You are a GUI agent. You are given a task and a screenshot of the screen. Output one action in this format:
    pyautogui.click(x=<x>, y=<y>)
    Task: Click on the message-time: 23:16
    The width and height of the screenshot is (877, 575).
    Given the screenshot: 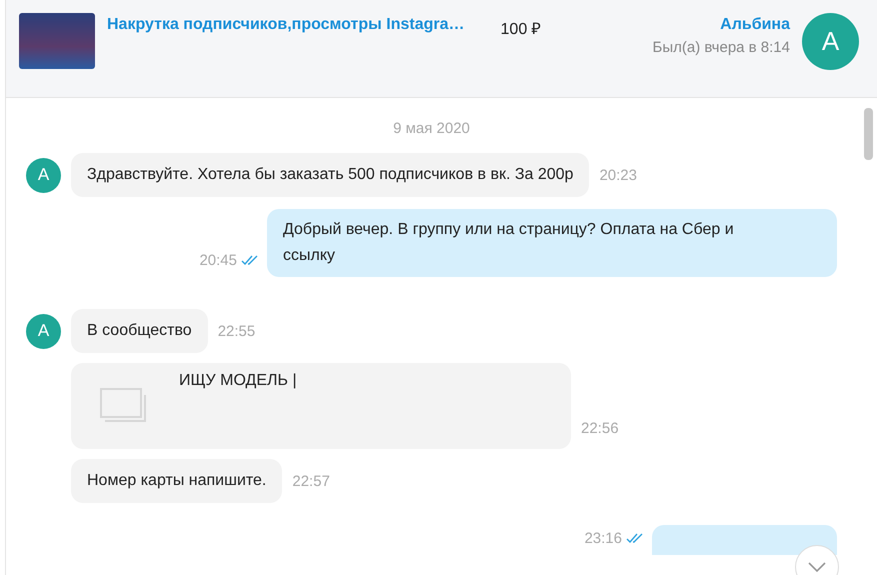 What is the action you would take?
    pyautogui.click(x=603, y=538)
    